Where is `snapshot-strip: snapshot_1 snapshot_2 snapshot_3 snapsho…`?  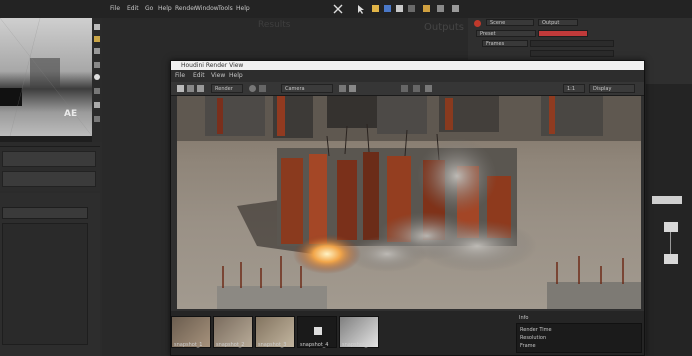 snapshot-strip: snapshot_1 snapshot_2 snapshot_3 snapsho… is located at coordinates (407, 333).